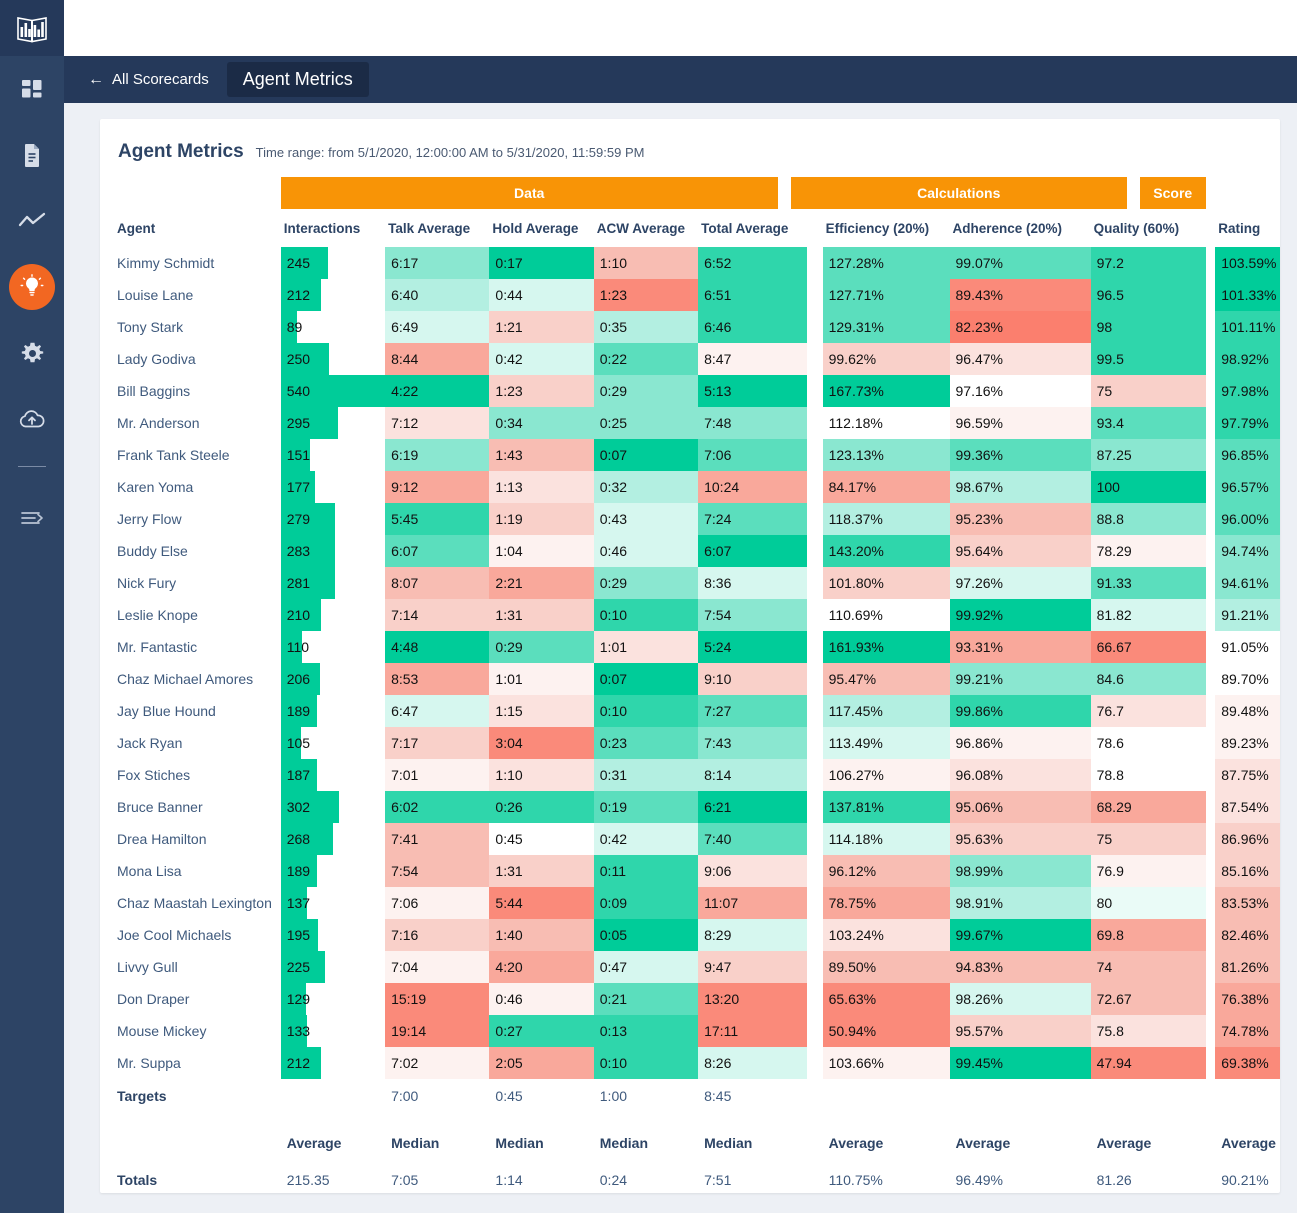 The image size is (1297, 1213). What do you see at coordinates (197, 967) in the screenshot?
I see `agent-name-link: Livvy Gull` at bounding box center [197, 967].